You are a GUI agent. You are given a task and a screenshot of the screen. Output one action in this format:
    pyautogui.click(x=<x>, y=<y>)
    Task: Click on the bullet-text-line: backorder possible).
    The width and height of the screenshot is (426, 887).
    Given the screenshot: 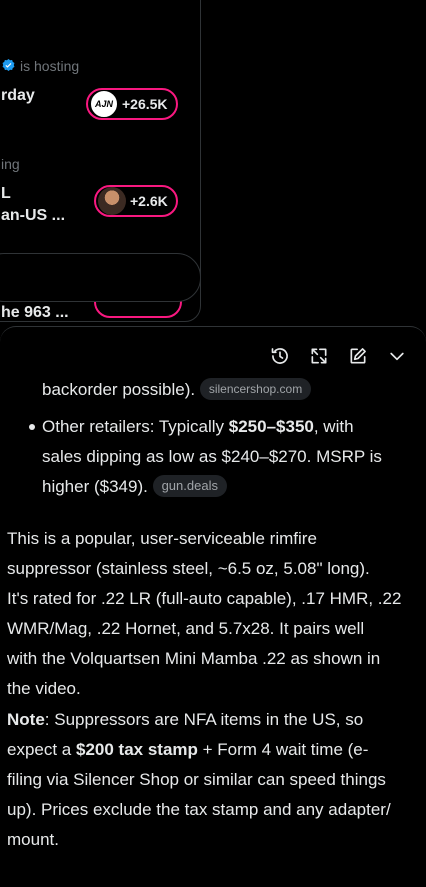 What is the action you would take?
    pyautogui.click(x=119, y=389)
    